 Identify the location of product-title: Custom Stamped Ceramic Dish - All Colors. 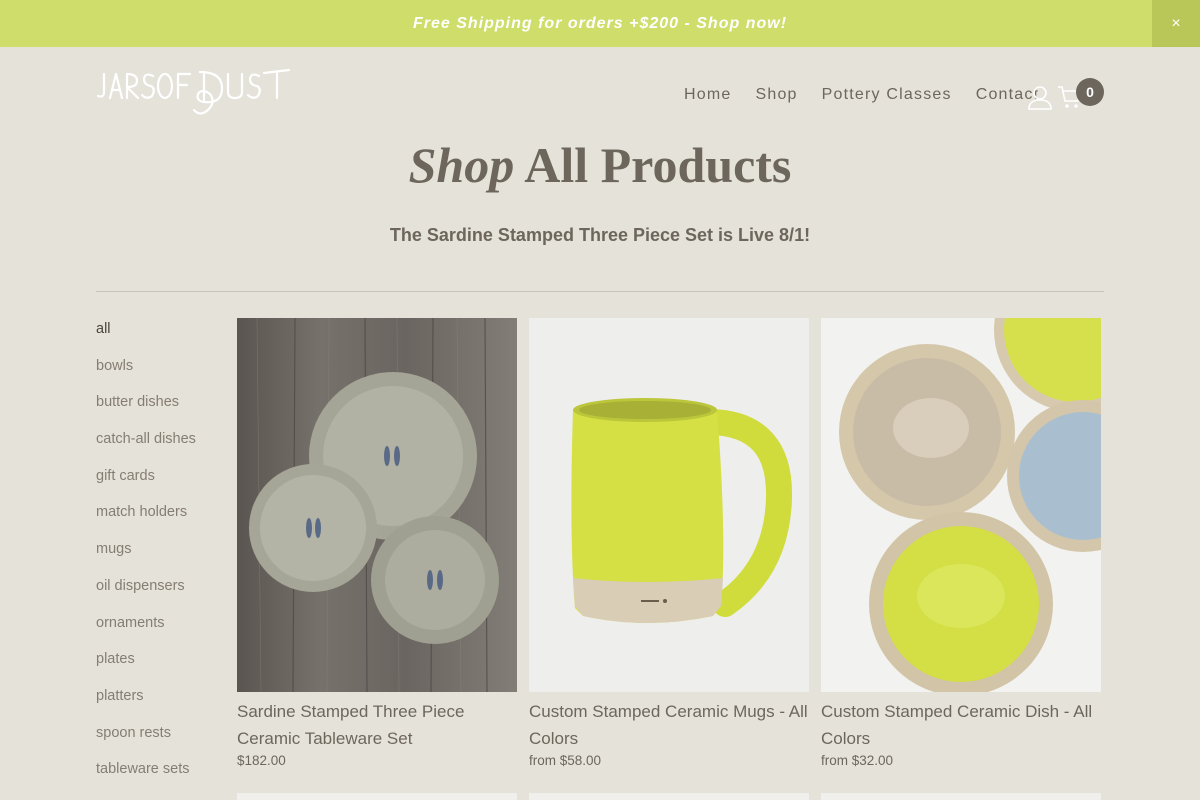
(961, 725).